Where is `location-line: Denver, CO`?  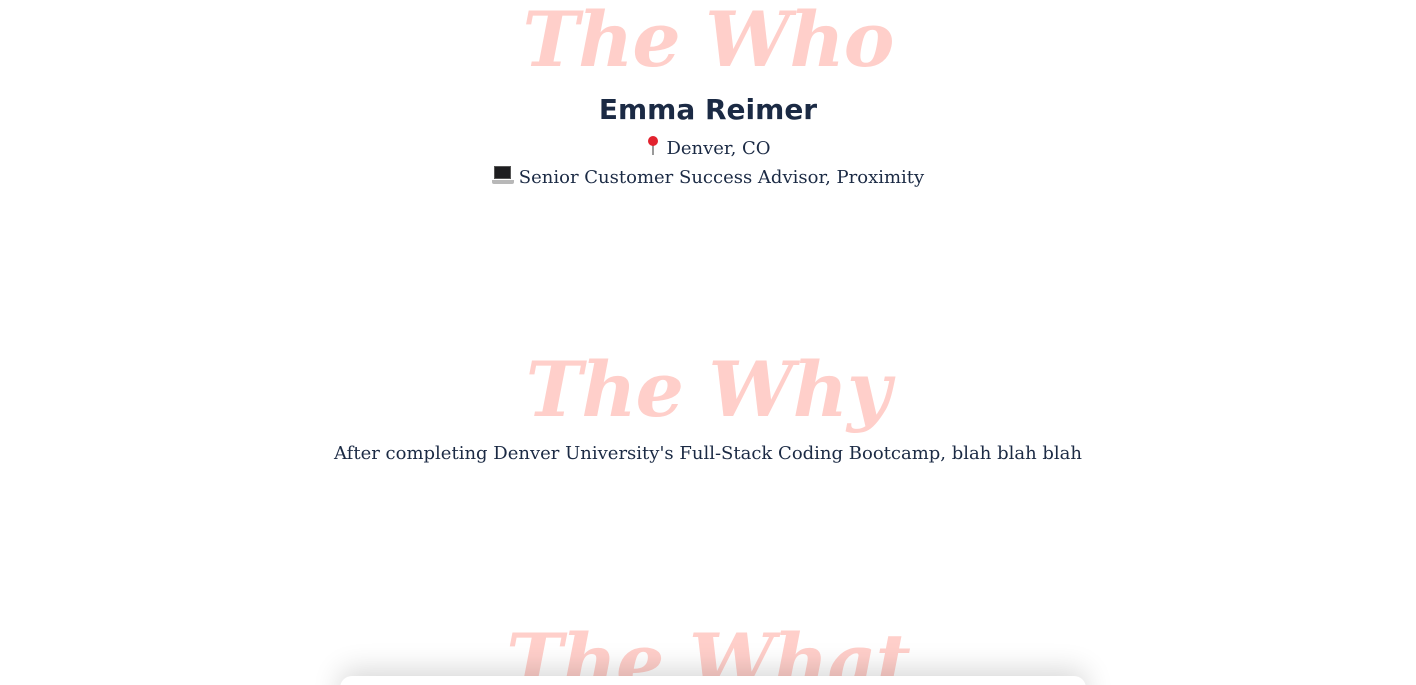 location-line: Denver, CO is located at coordinates (708, 148).